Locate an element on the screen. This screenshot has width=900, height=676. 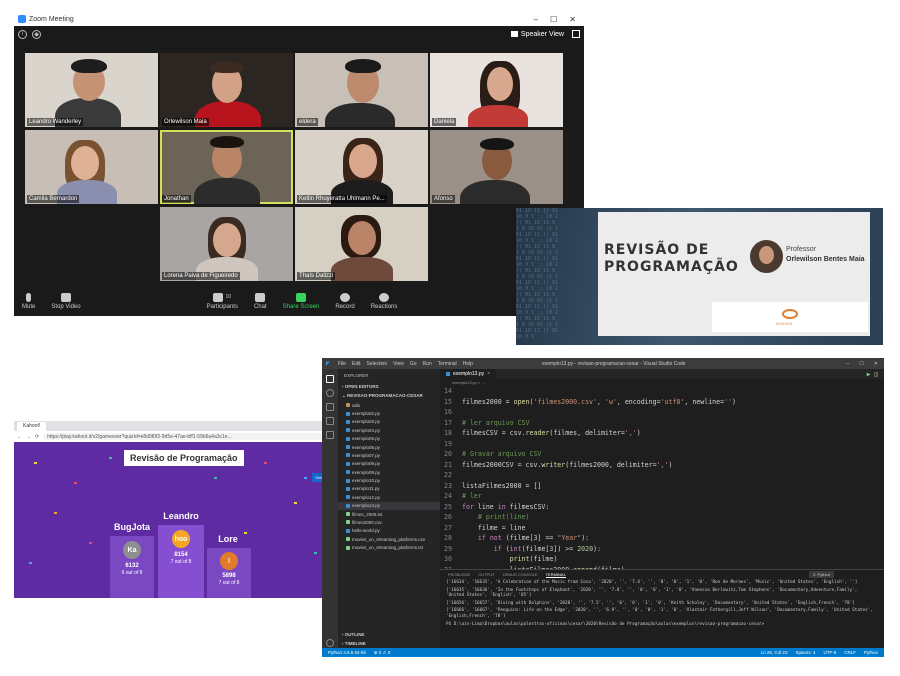
code-line: 29 if (int(filme[3]) >= 2020): is located at coordinates (662, 549).